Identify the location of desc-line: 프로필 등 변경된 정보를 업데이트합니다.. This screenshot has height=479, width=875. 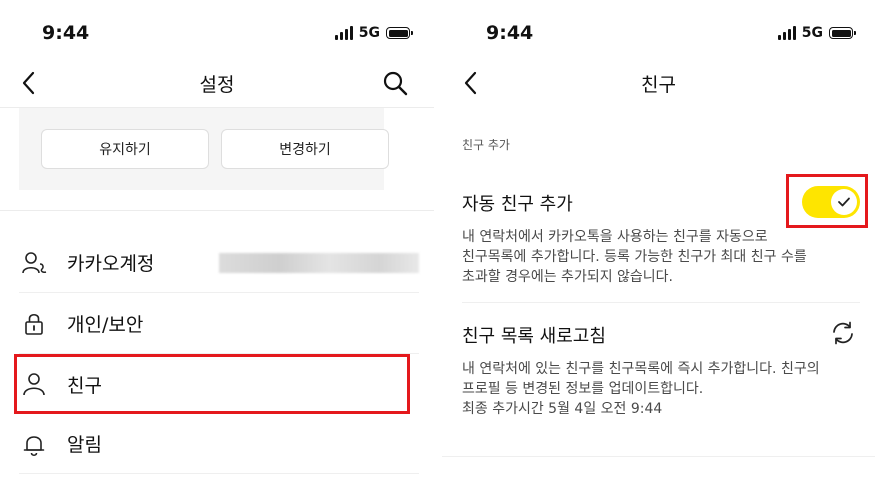
(583, 389).